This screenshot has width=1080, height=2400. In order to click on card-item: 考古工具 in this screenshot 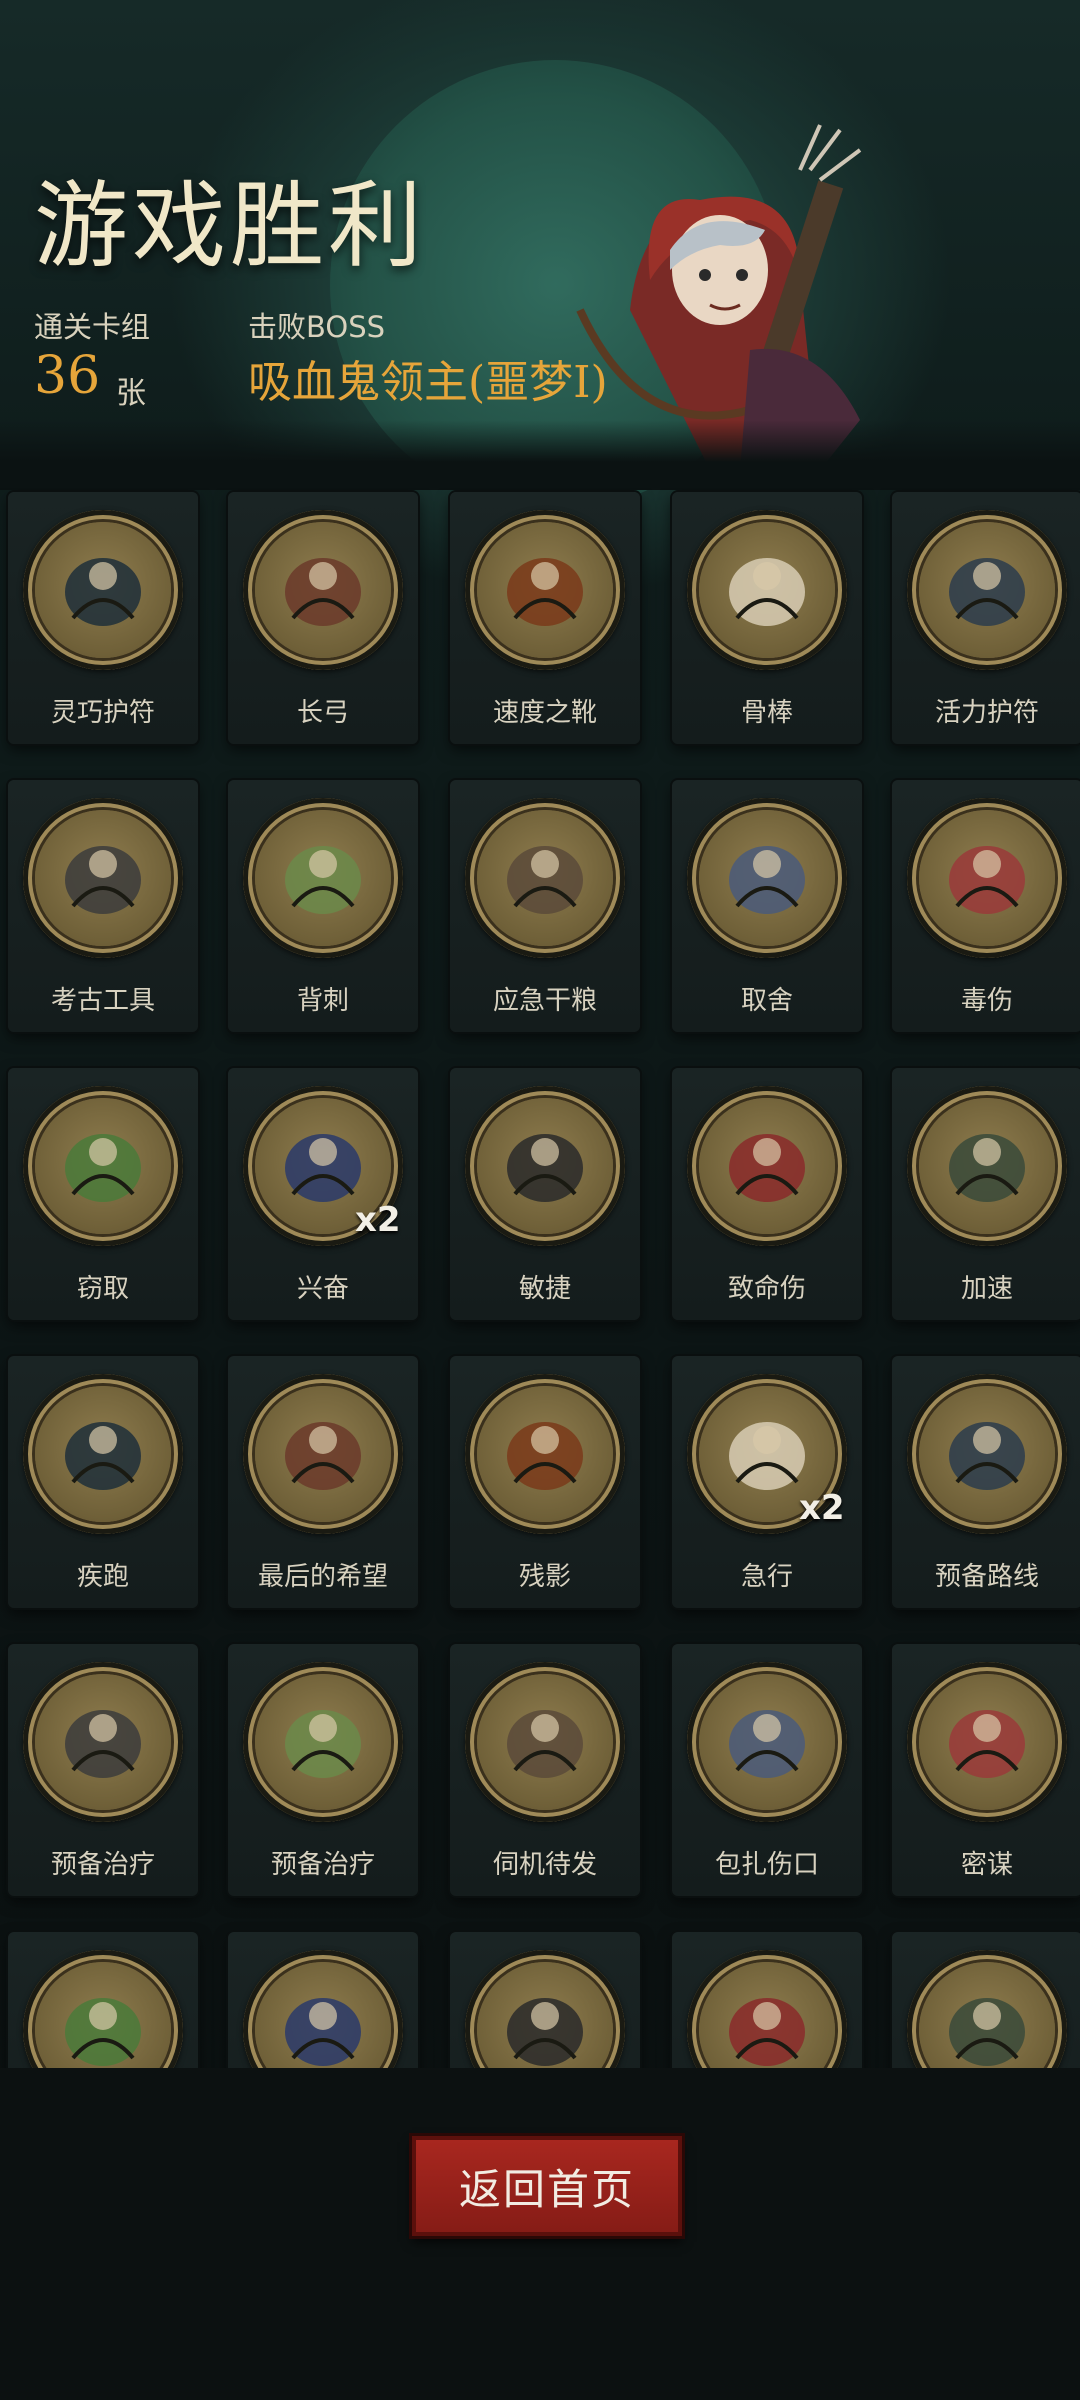, I will do `click(103, 906)`.